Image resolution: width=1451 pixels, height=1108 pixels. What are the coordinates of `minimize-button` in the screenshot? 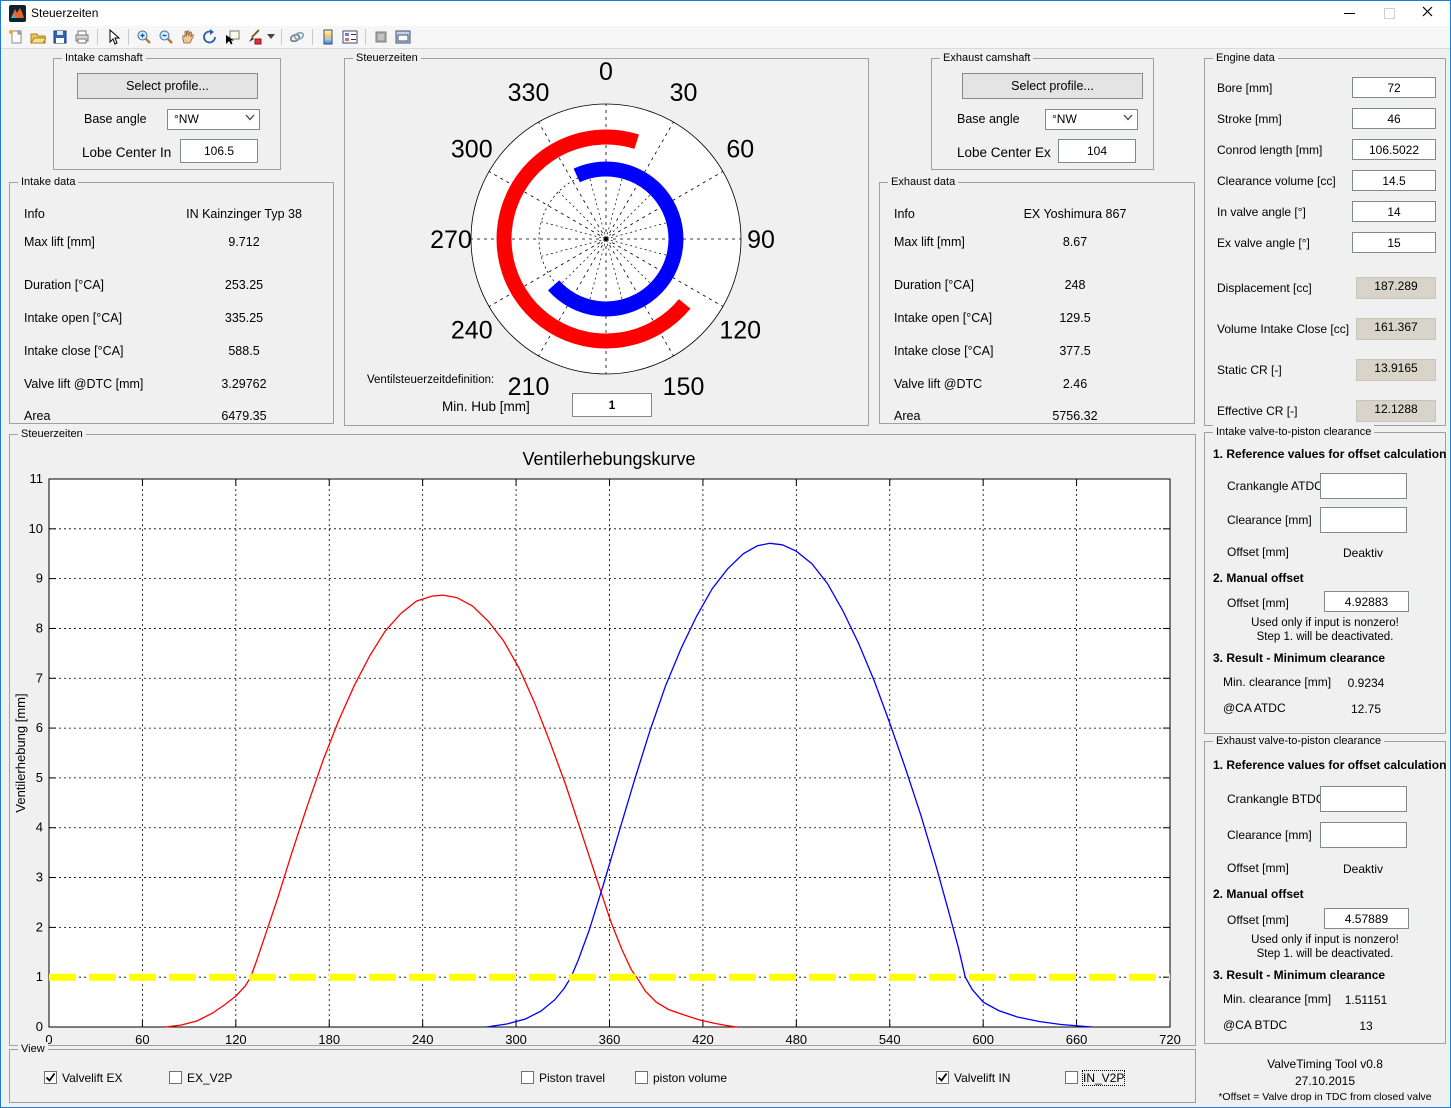 It's located at (1349, 13).